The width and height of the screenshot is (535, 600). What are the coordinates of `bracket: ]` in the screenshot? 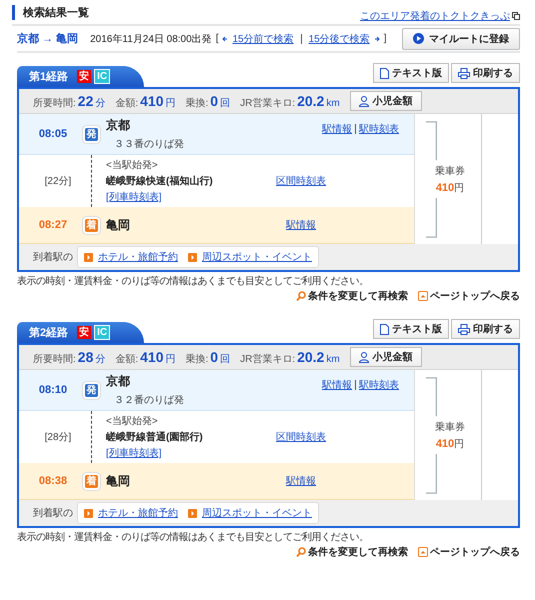 It's located at (385, 38).